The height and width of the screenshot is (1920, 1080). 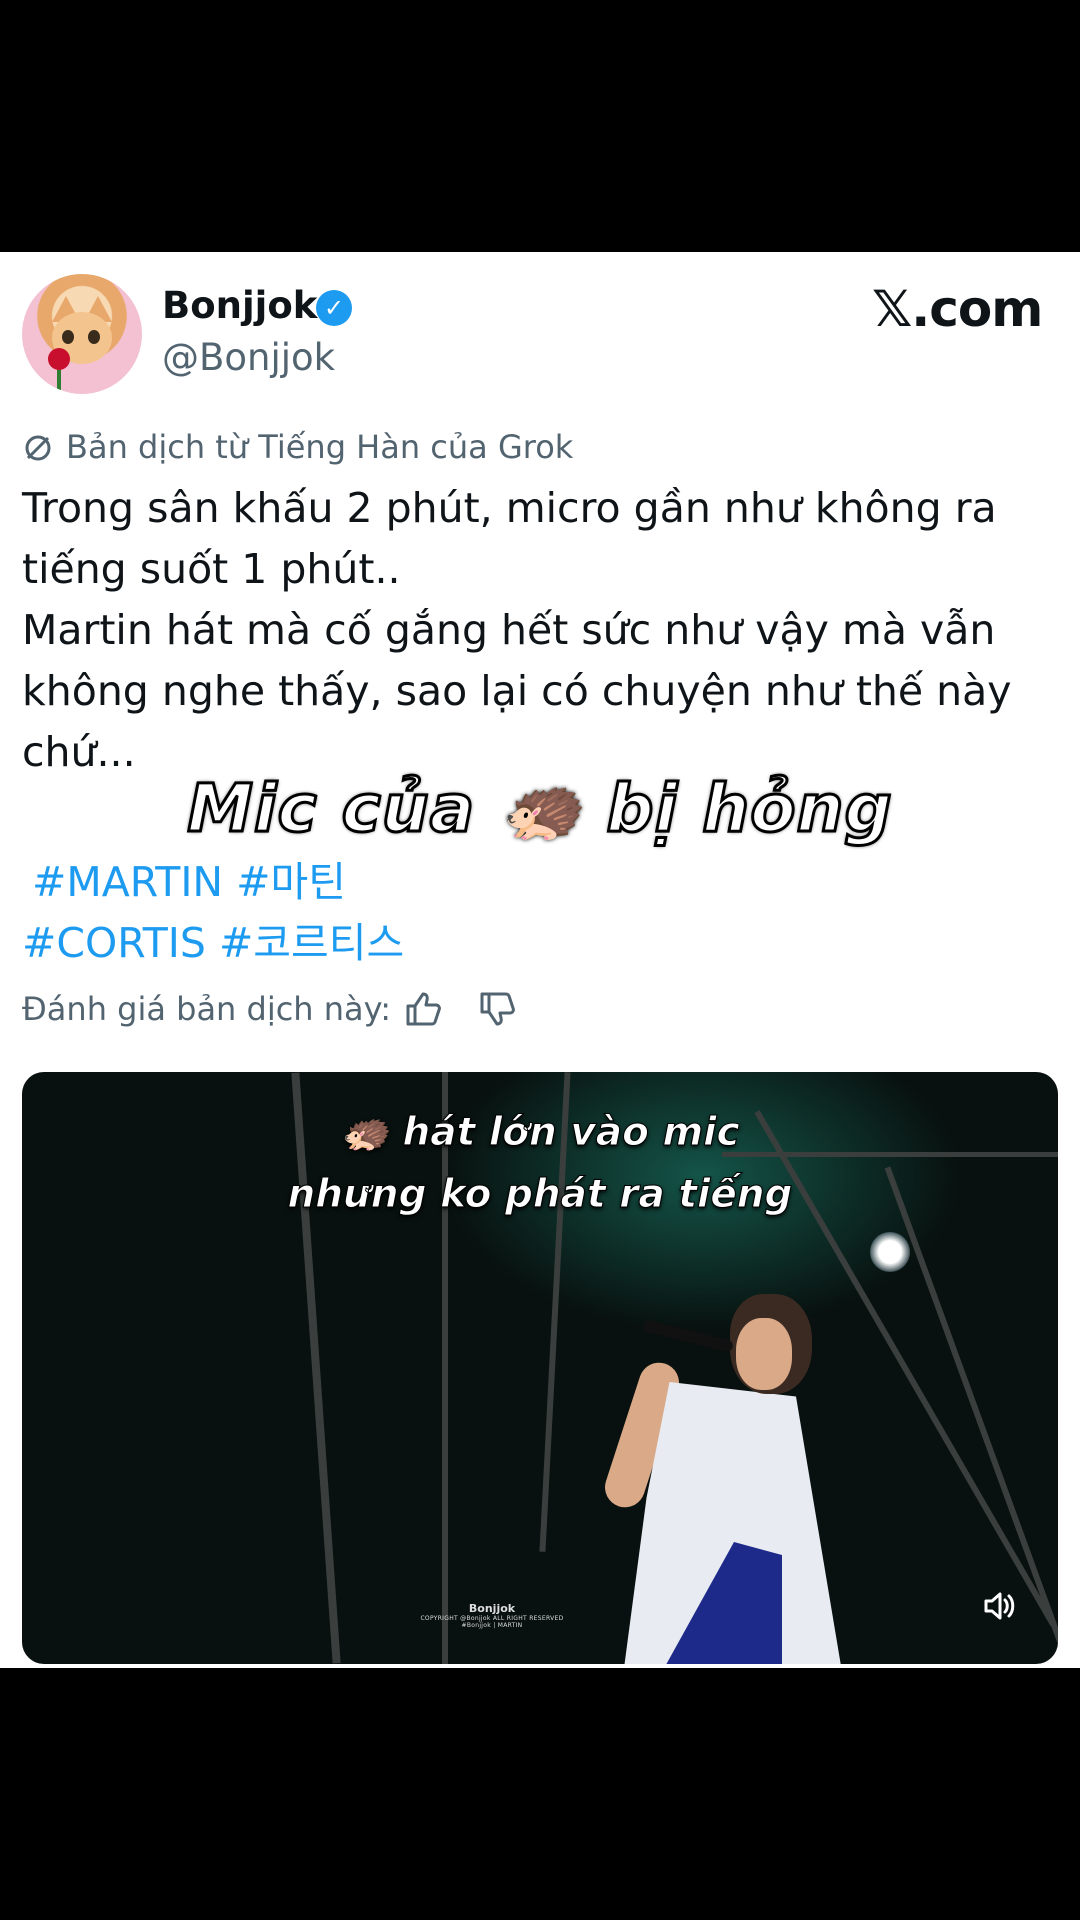 I want to click on hashtags: #MARTIN #마틴 #CORTIS #코르티스, so click(x=213, y=913).